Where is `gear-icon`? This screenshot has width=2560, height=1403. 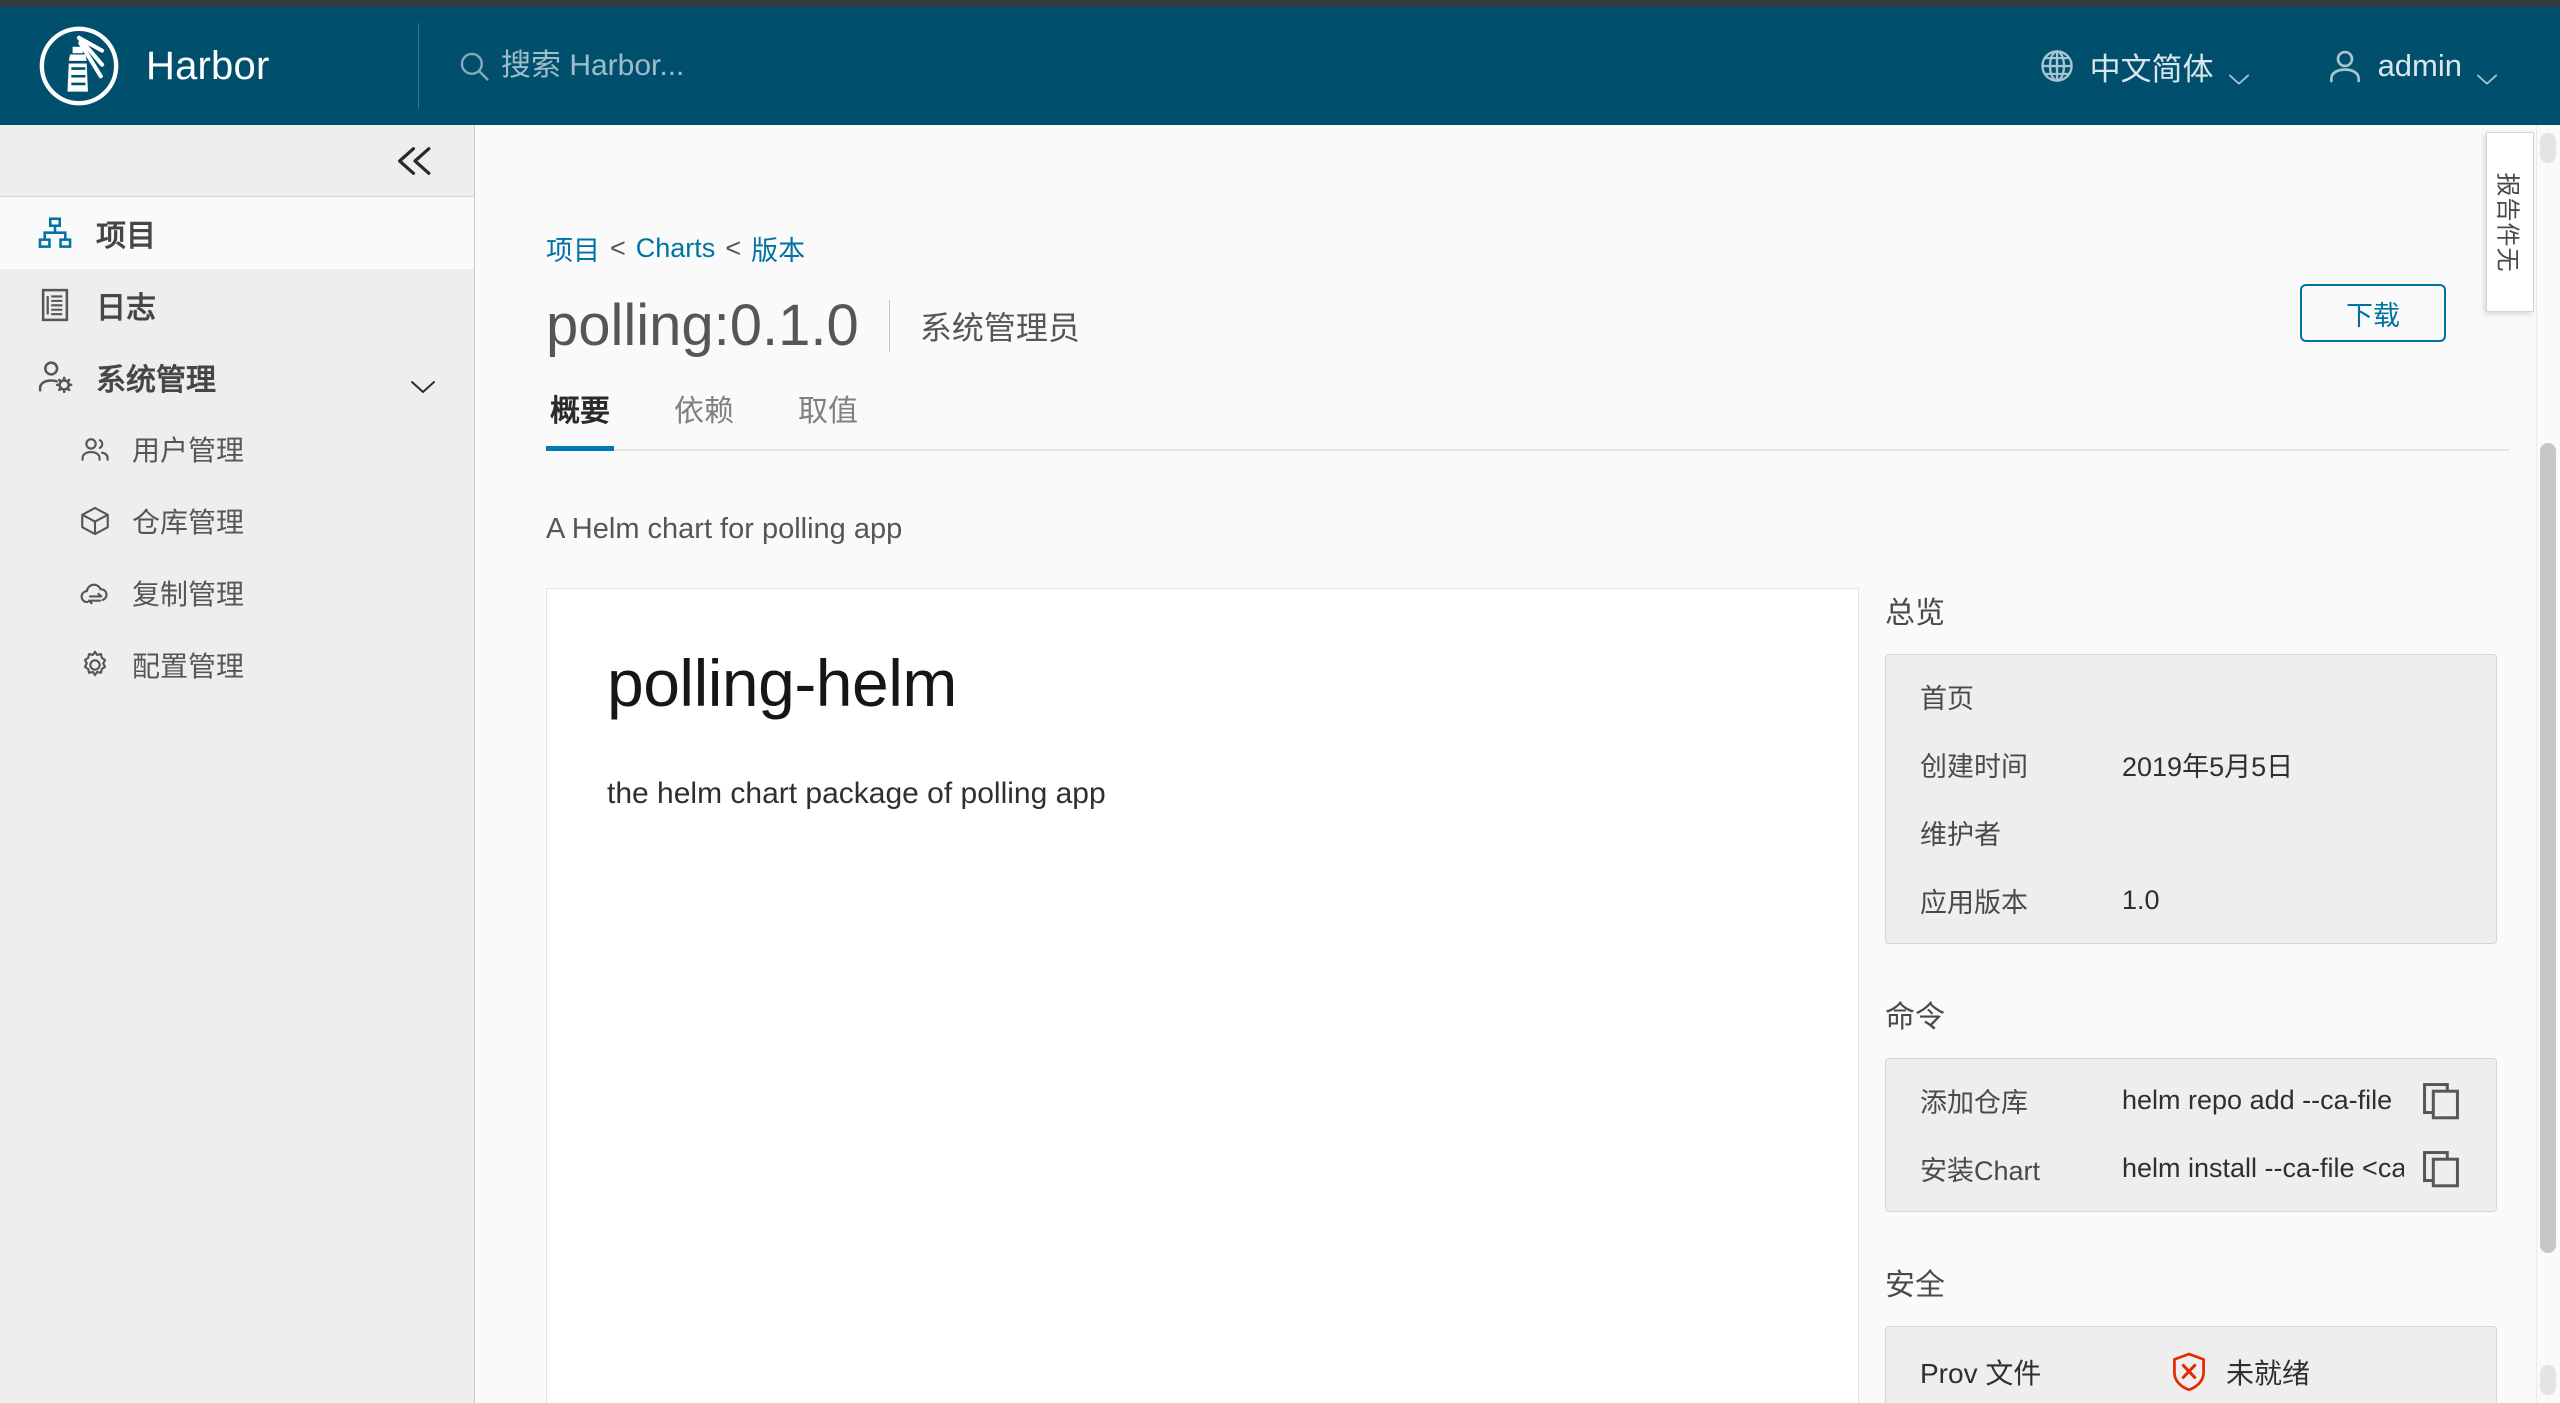 gear-icon is located at coordinates (95, 665).